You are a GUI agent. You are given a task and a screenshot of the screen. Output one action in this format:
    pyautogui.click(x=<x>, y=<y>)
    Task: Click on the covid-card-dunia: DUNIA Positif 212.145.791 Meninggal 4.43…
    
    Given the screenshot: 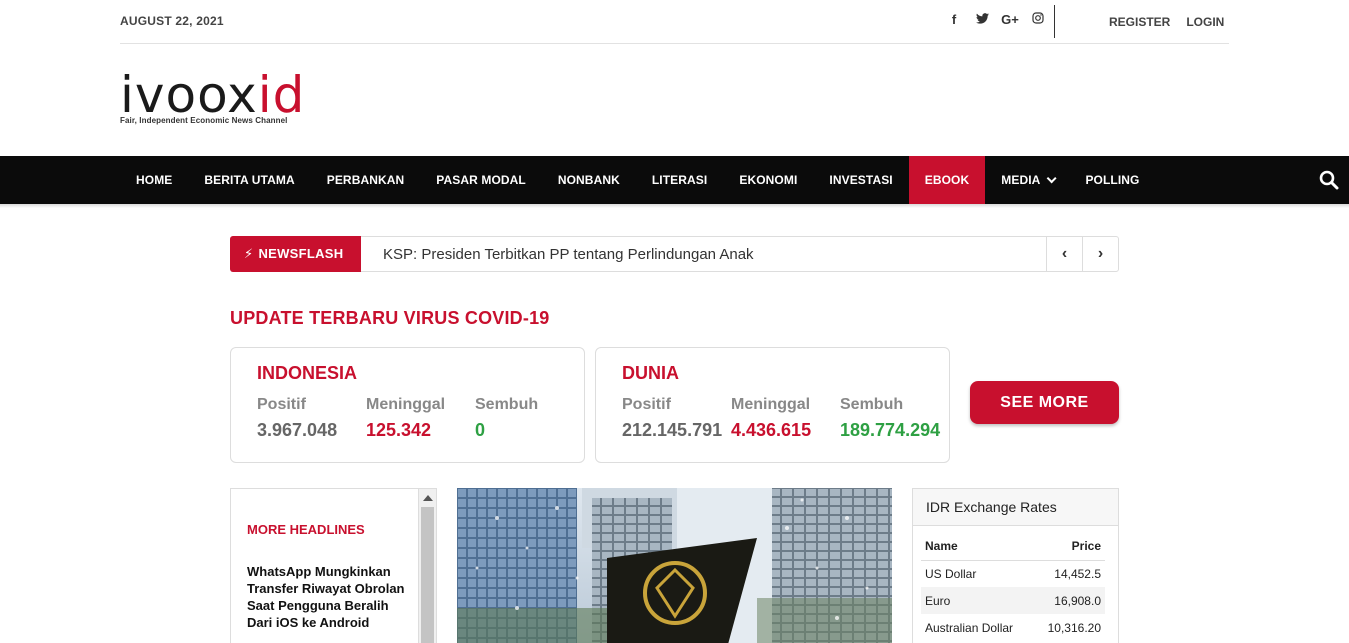 What is the action you would take?
    pyautogui.click(x=772, y=405)
    